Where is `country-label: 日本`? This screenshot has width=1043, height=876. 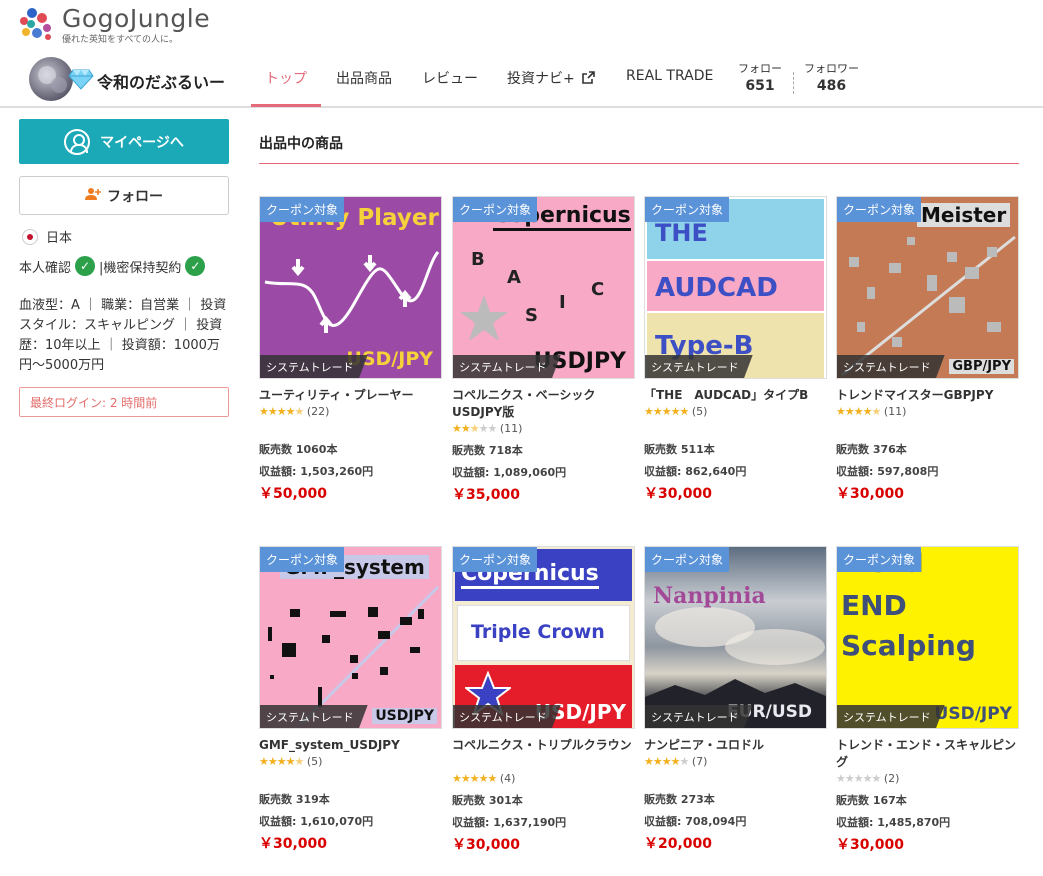
country-label: 日本 is located at coordinates (59, 238).